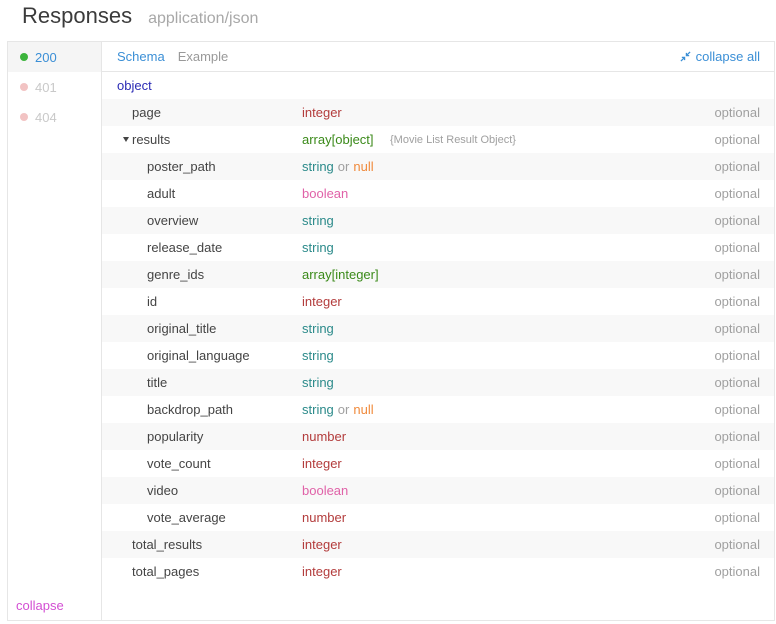 The height and width of the screenshot is (624, 776). Describe the element at coordinates (54, 57) in the screenshot. I see `status-code-200: 200` at that location.